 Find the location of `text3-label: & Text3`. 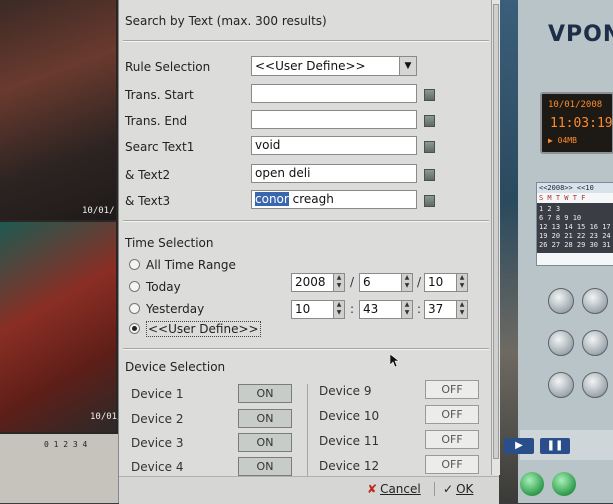

text3-label: & Text3 is located at coordinates (148, 201).